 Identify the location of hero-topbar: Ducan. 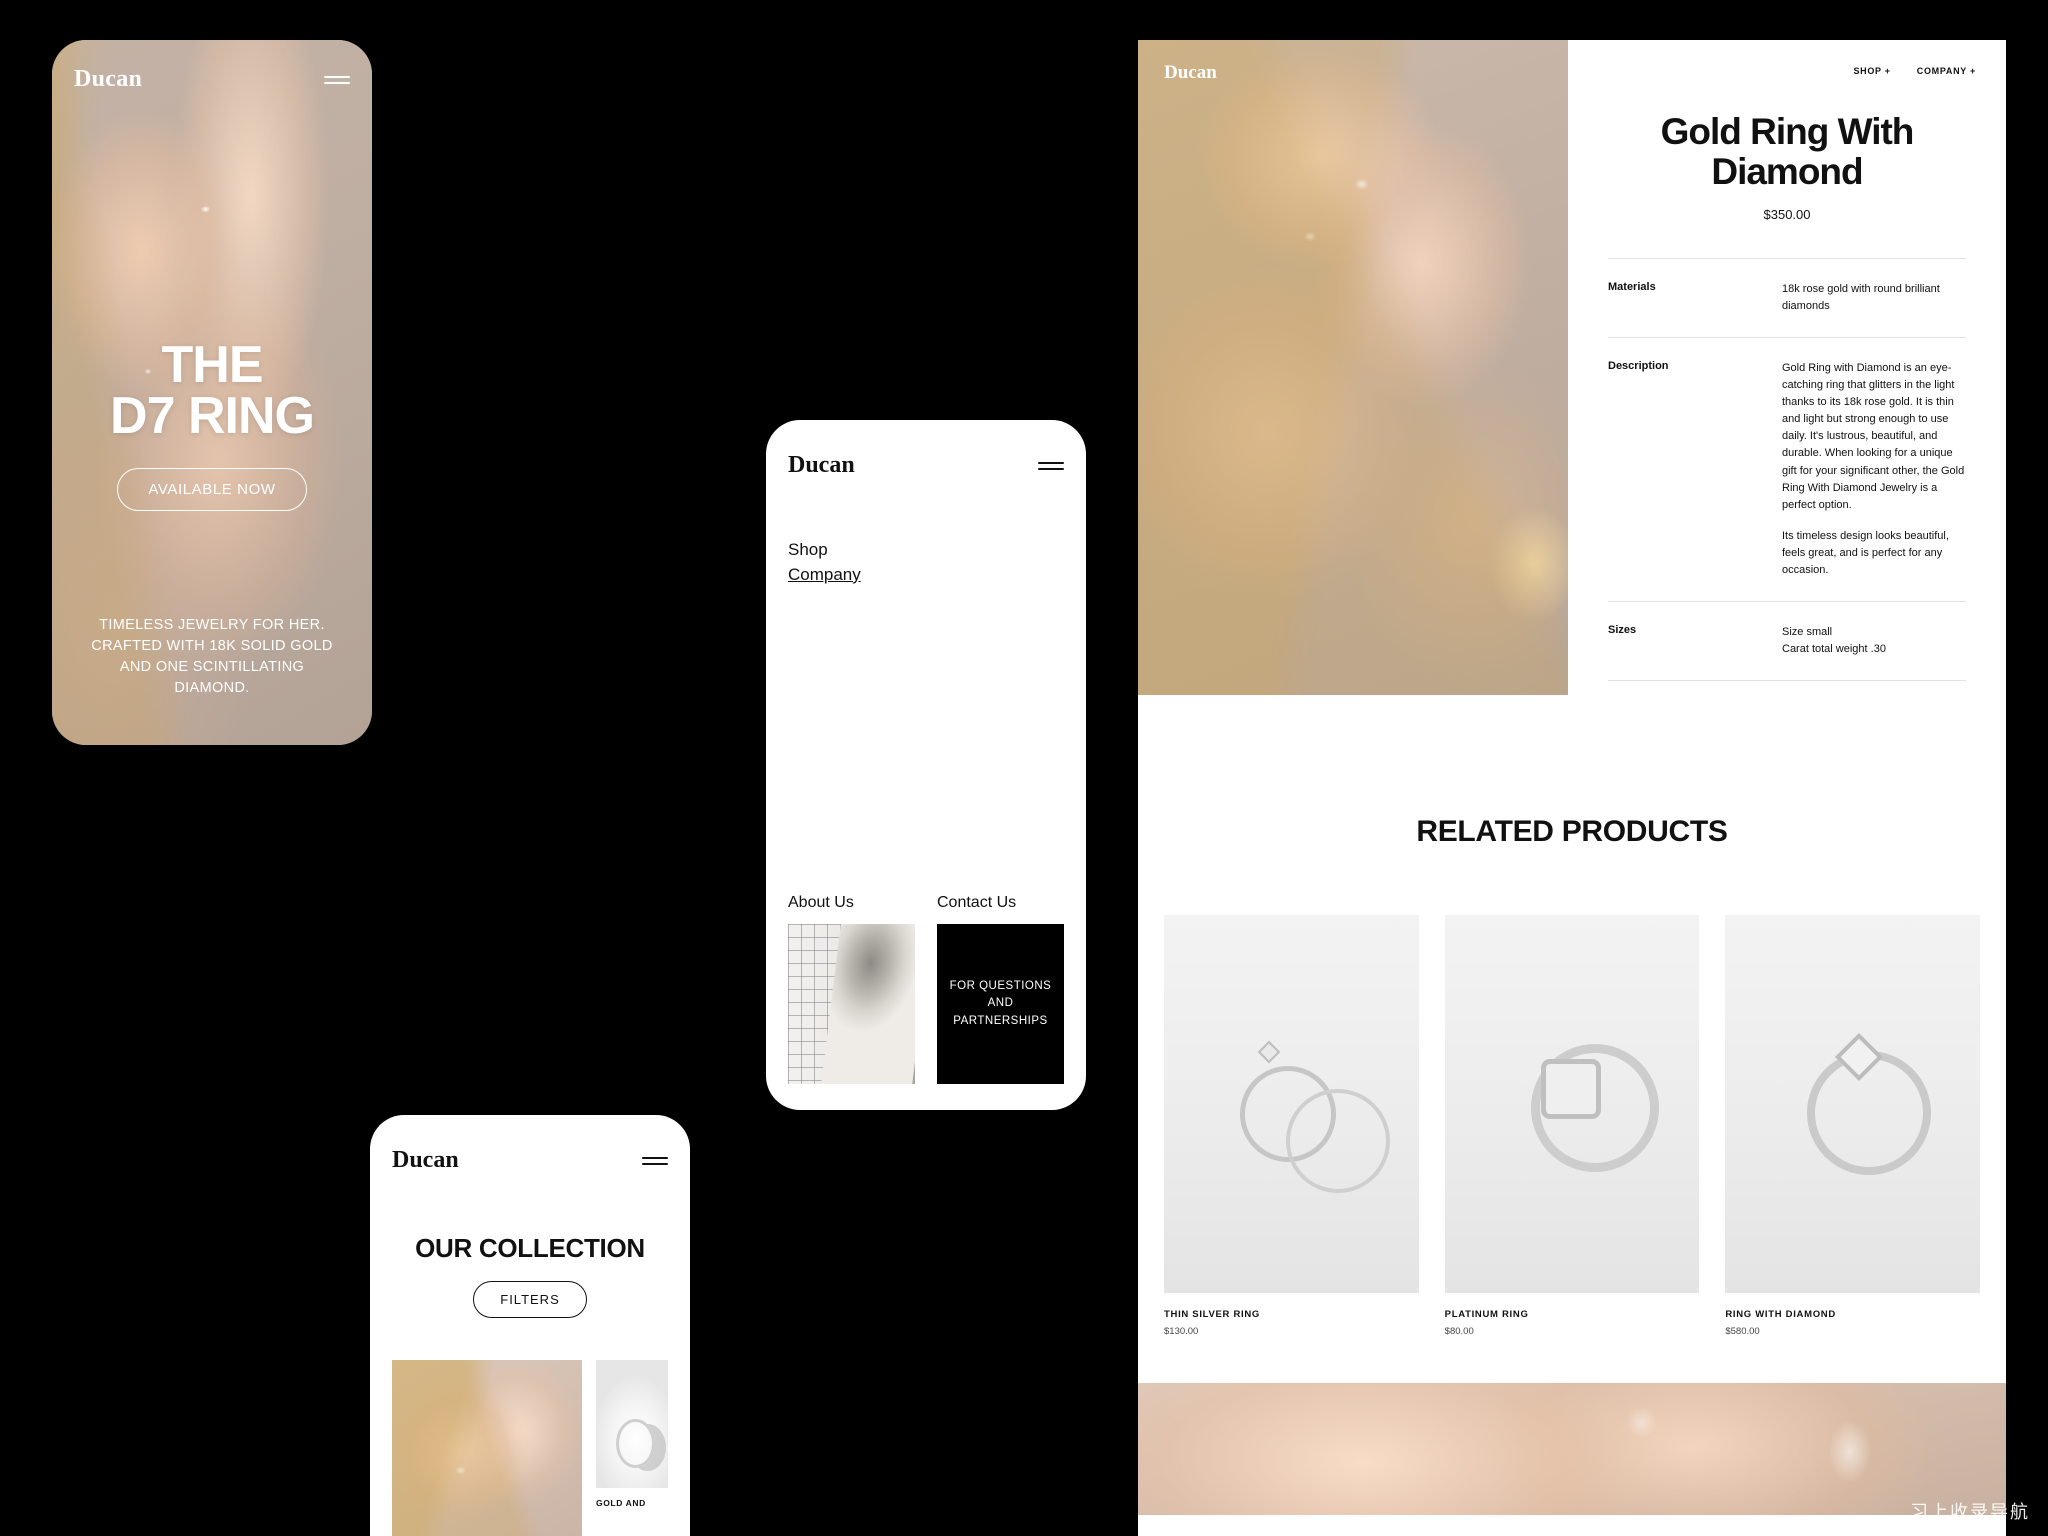
(212, 79).